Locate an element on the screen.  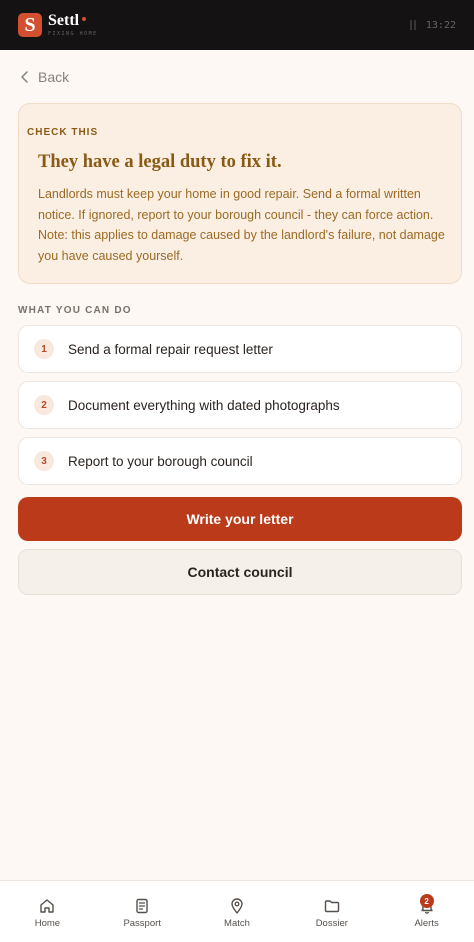
app-tagline: FIXING HOME is located at coordinates (73, 34).